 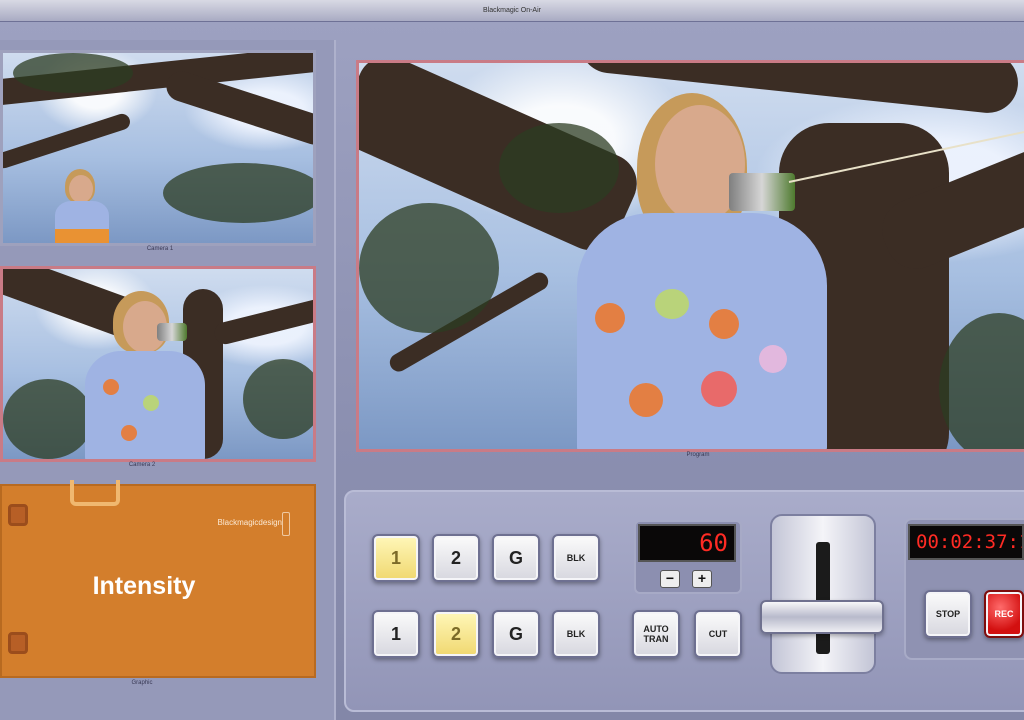 I want to click on brand-logo-icon, so click(x=286, y=524).